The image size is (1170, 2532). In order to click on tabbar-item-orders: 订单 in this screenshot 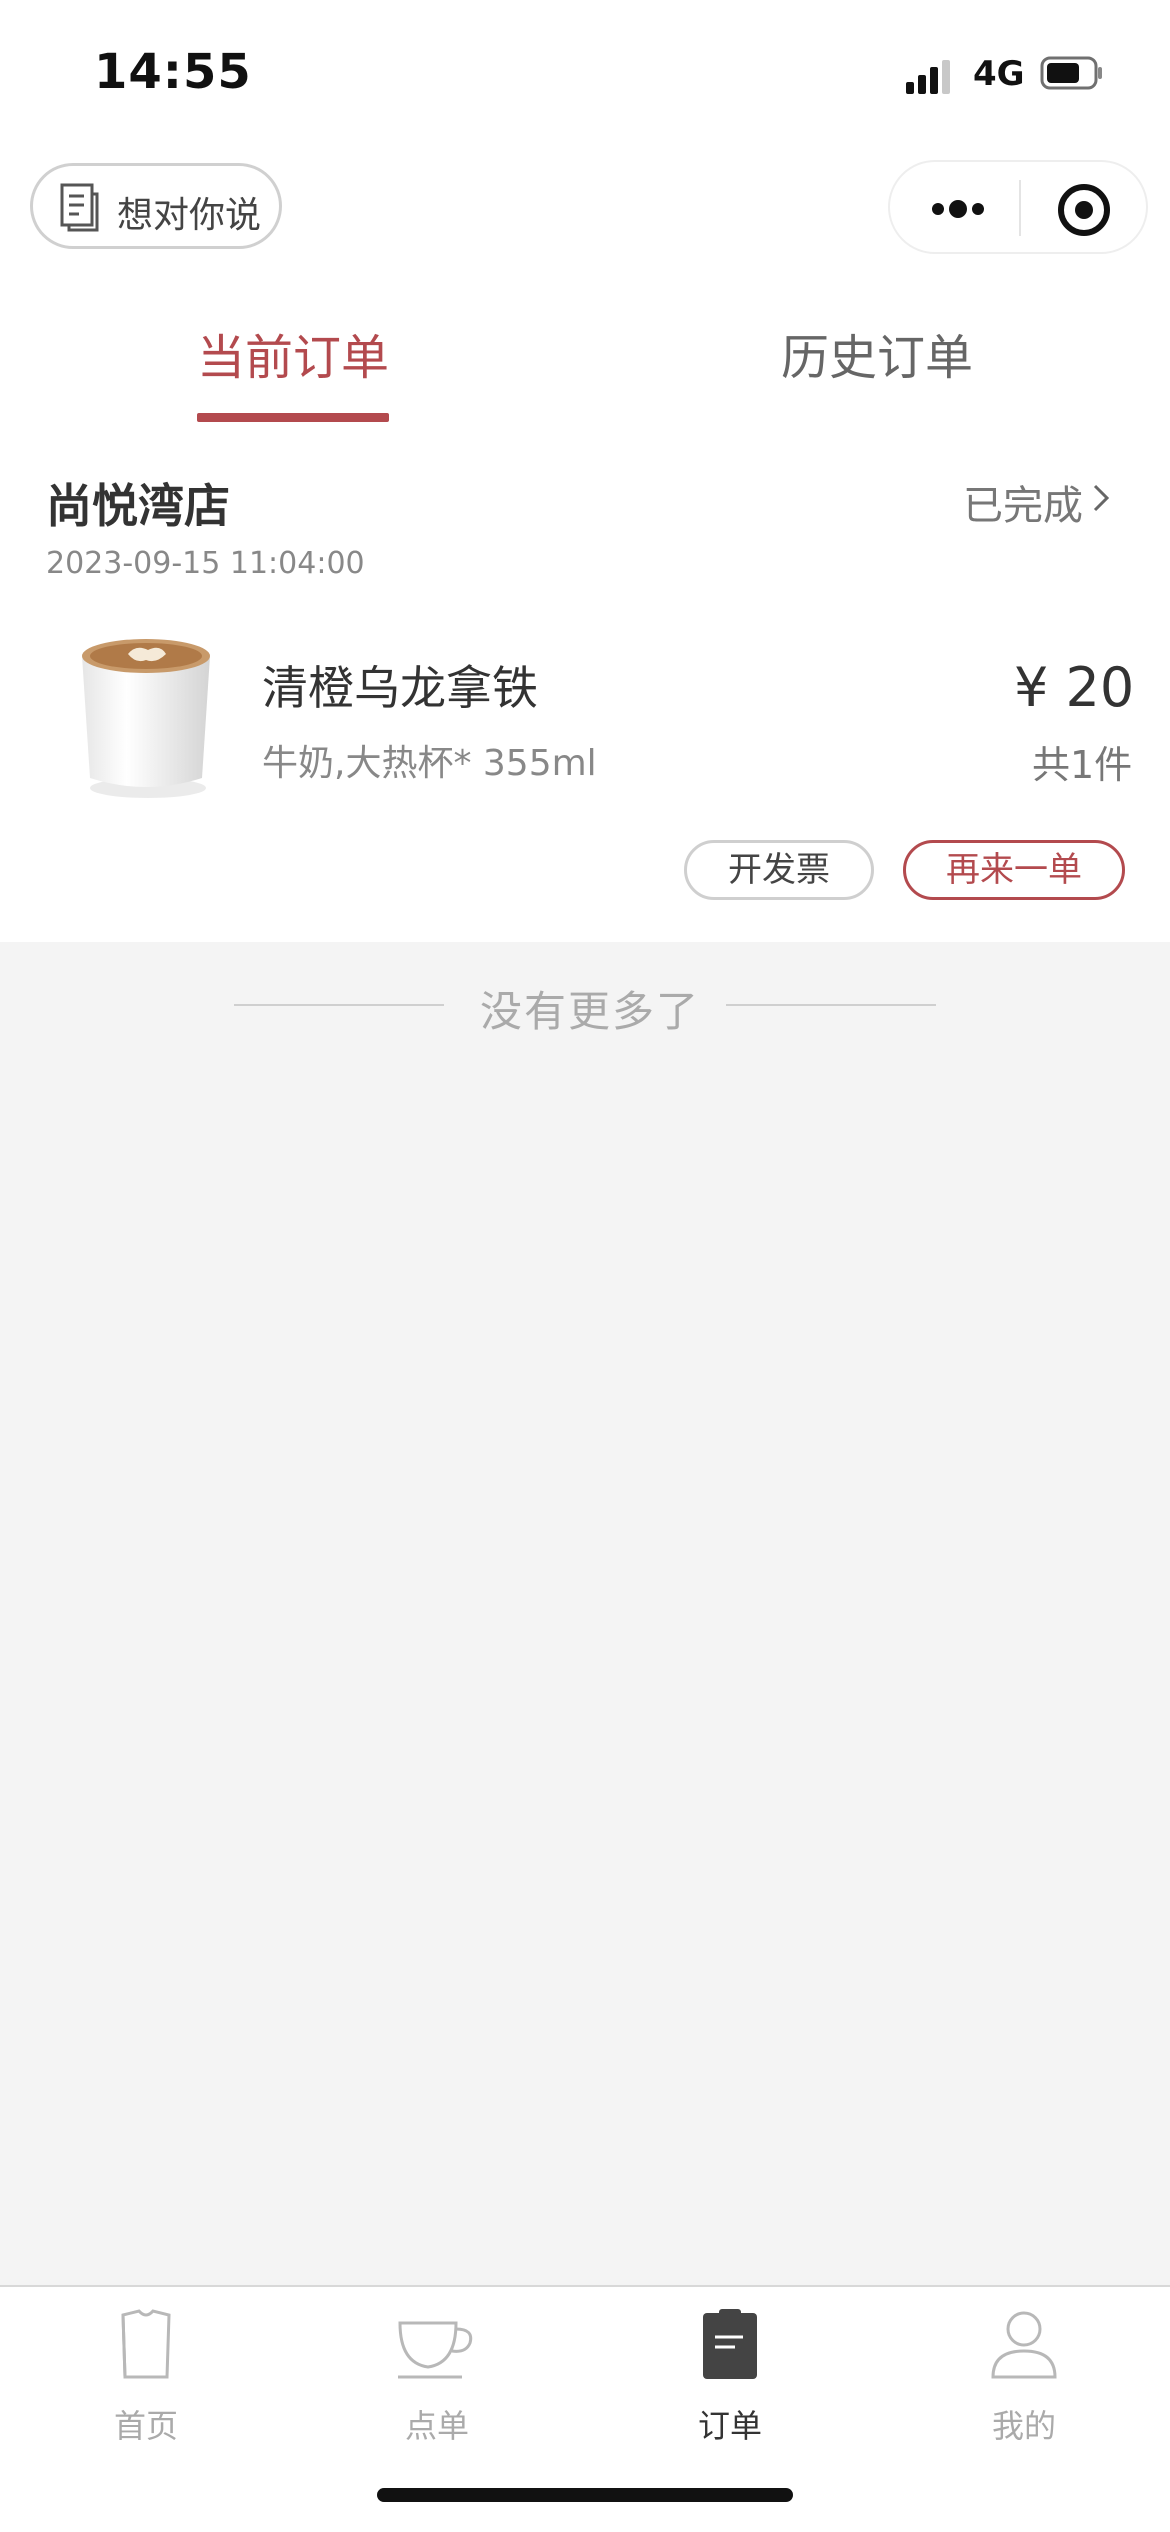, I will do `click(730, 2381)`.